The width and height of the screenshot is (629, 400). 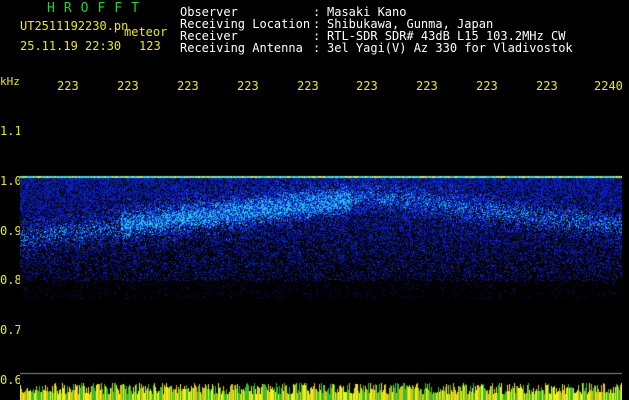 What do you see at coordinates (11, 380) in the screenshot?
I see `y-tick-label: 0.6` at bounding box center [11, 380].